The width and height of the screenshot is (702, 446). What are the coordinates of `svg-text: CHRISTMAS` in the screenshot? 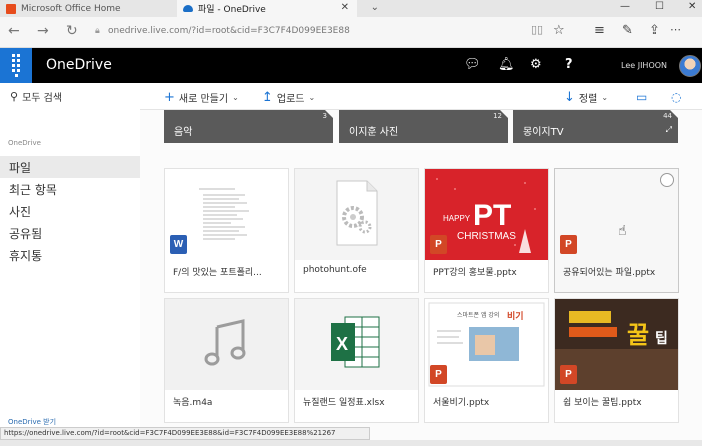 It's located at (486, 236).